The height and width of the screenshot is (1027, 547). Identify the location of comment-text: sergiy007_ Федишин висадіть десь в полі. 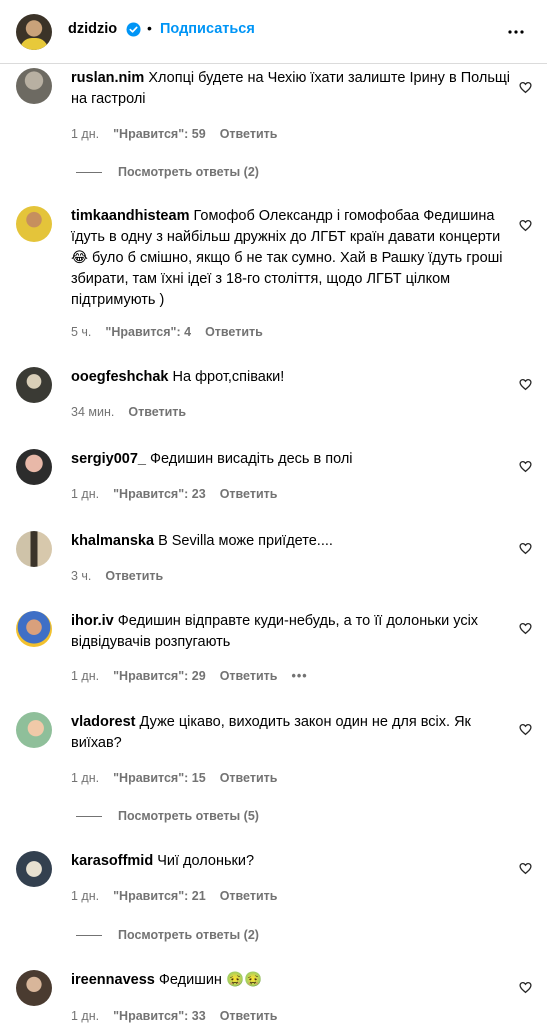
(291, 459).